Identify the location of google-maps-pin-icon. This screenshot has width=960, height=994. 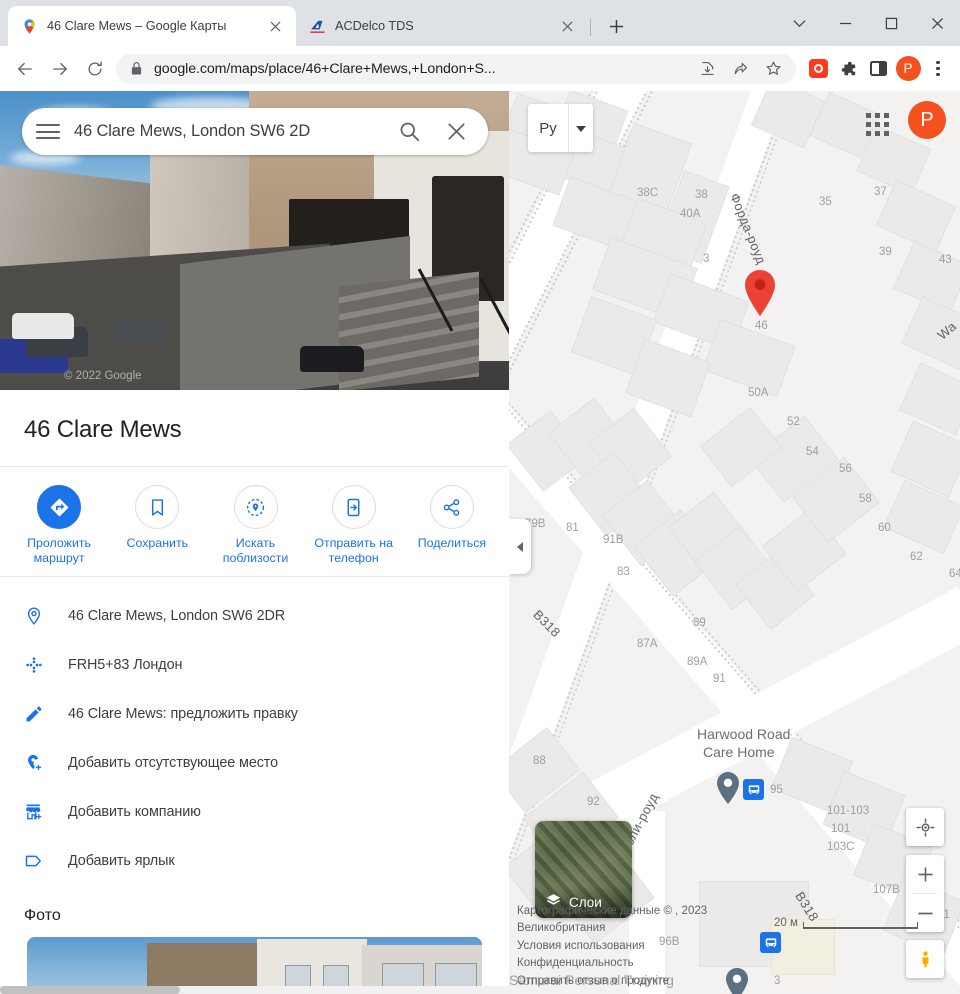
(29, 26).